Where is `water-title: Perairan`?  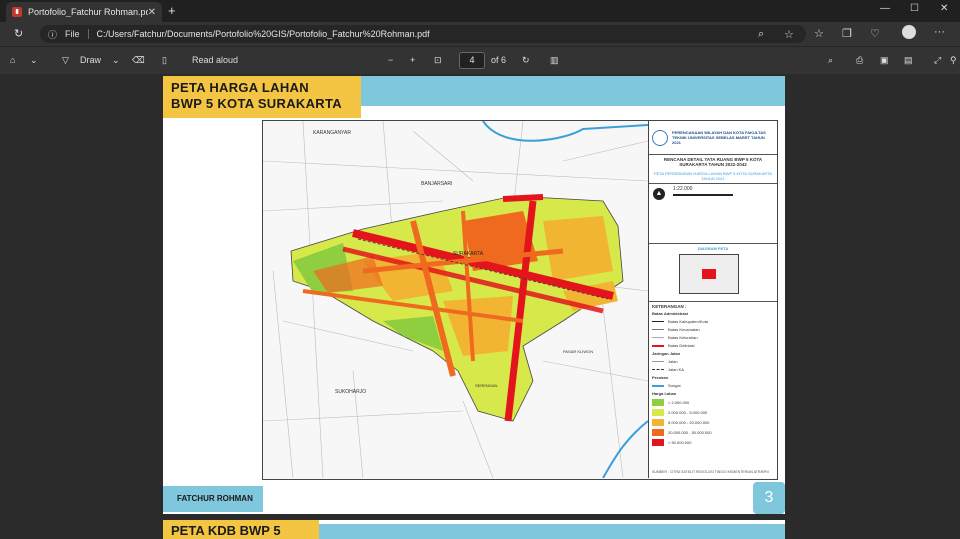
water-title: Perairan is located at coordinates (660, 377).